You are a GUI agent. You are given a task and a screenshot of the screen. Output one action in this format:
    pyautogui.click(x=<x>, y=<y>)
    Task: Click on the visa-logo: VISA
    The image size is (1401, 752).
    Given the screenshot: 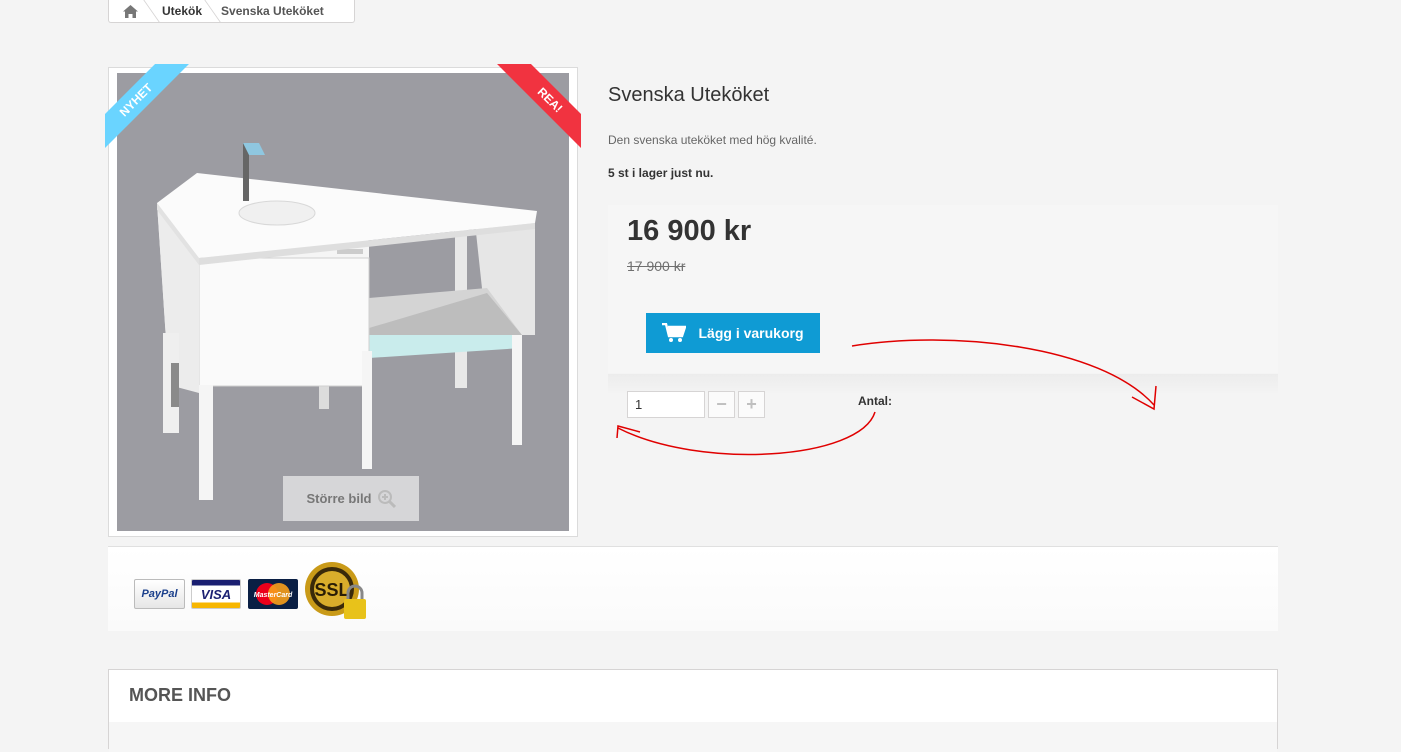 What is the action you would take?
    pyautogui.click(x=216, y=594)
    